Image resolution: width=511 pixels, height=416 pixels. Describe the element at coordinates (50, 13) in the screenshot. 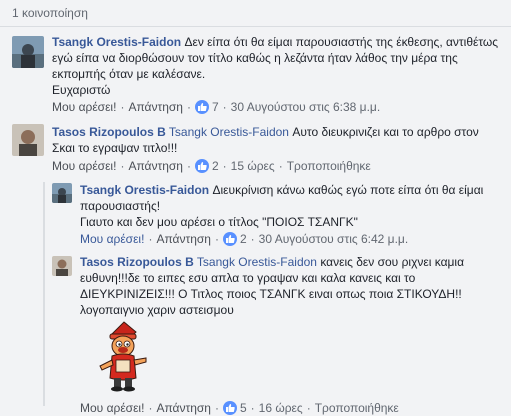

I see `share-count: 1 κοινοποίηση` at that location.